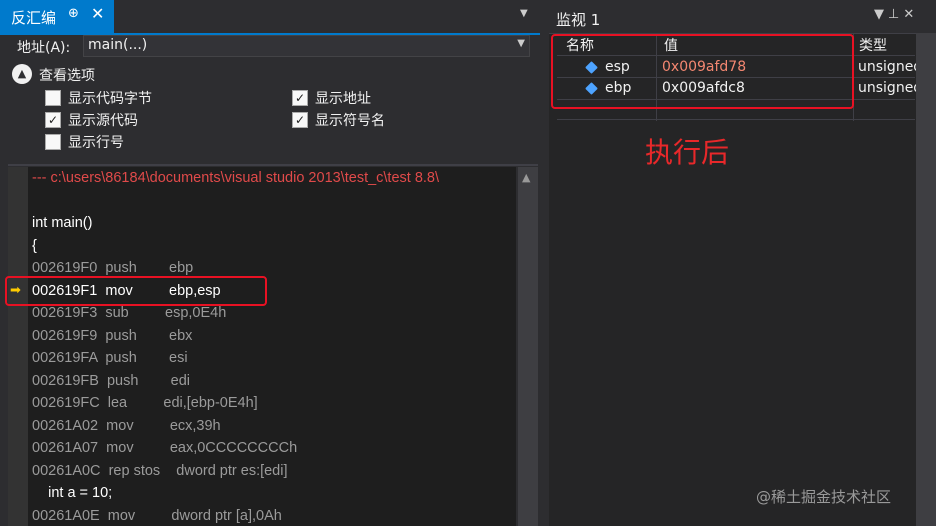 This screenshot has height=526, width=936. Describe the element at coordinates (96, 143) in the screenshot. I see `option-label: 显示行号` at that location.